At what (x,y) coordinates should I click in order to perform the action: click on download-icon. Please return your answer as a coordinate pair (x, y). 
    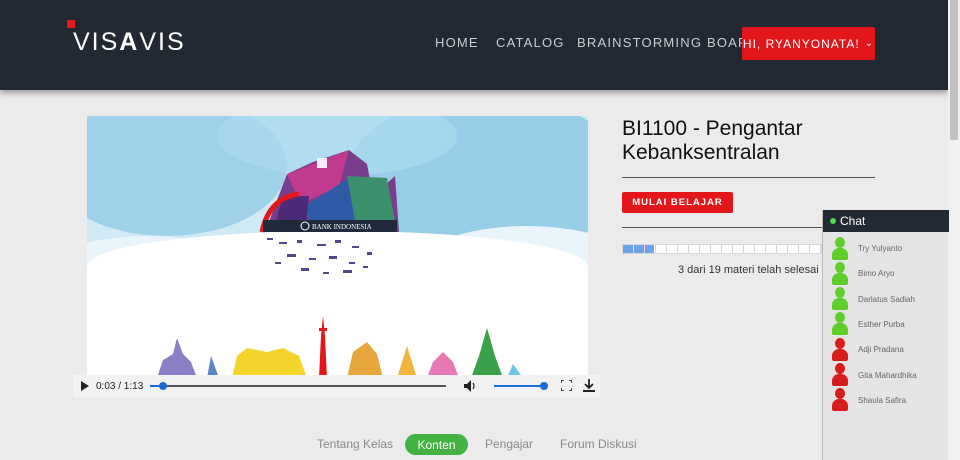
    Looking at the image, I should click on (589, 385).